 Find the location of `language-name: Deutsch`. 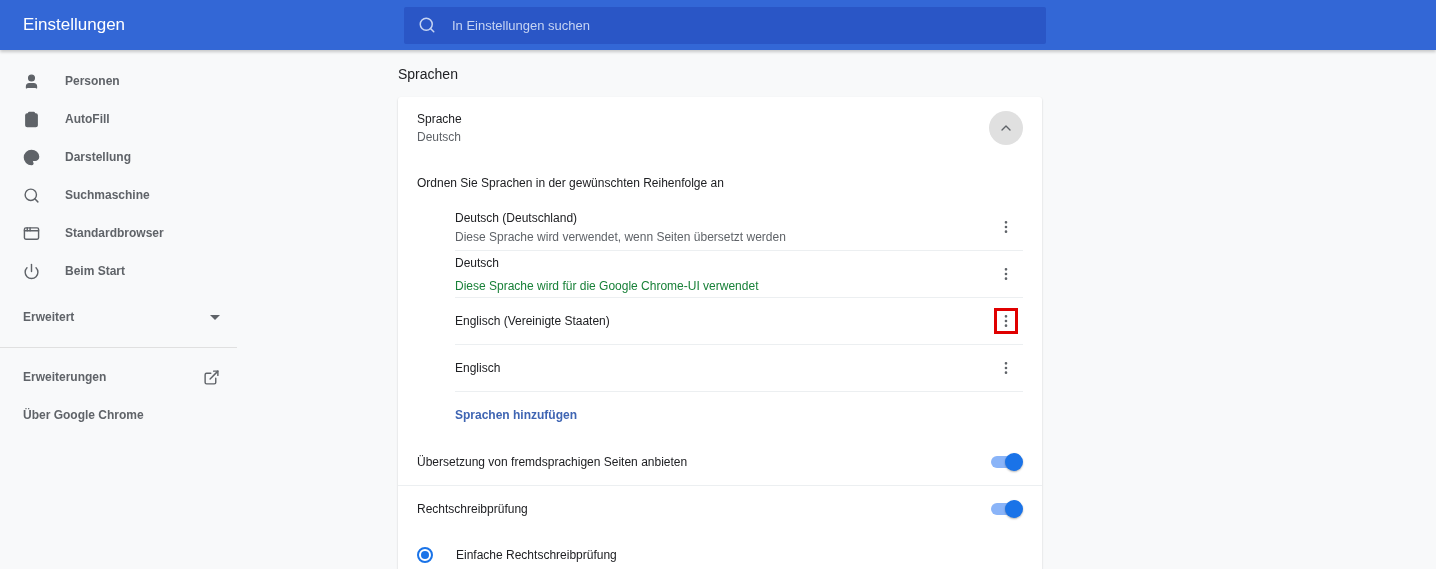

language-name: Deutsch is located at coordinates (478, 263).